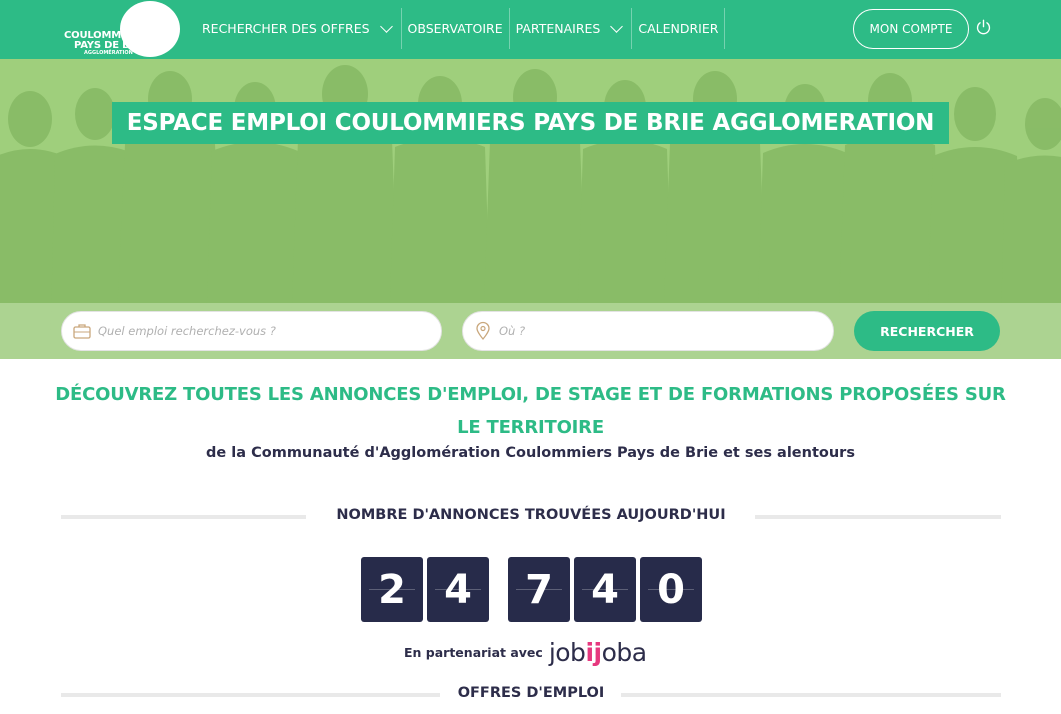 Image resolution: width=1061 pixels, height=714 pixels. Describe the element at coordinates (82, 331) in the screenshot. I see `briefcase-icon` at that location.